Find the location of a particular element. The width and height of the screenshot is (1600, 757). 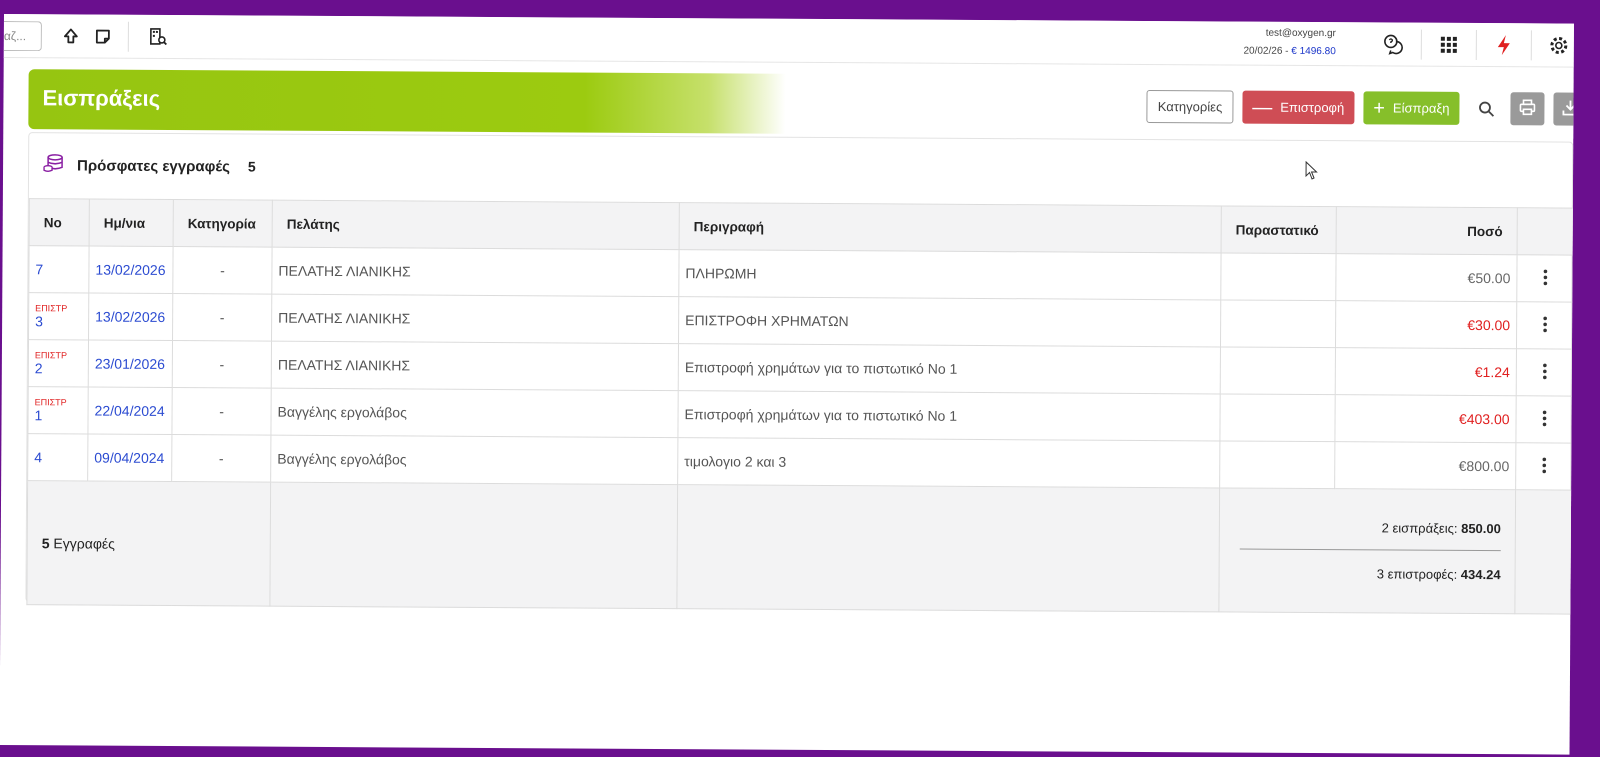

return-button: — Επιστροφή is located at coordinates (1298, 107).